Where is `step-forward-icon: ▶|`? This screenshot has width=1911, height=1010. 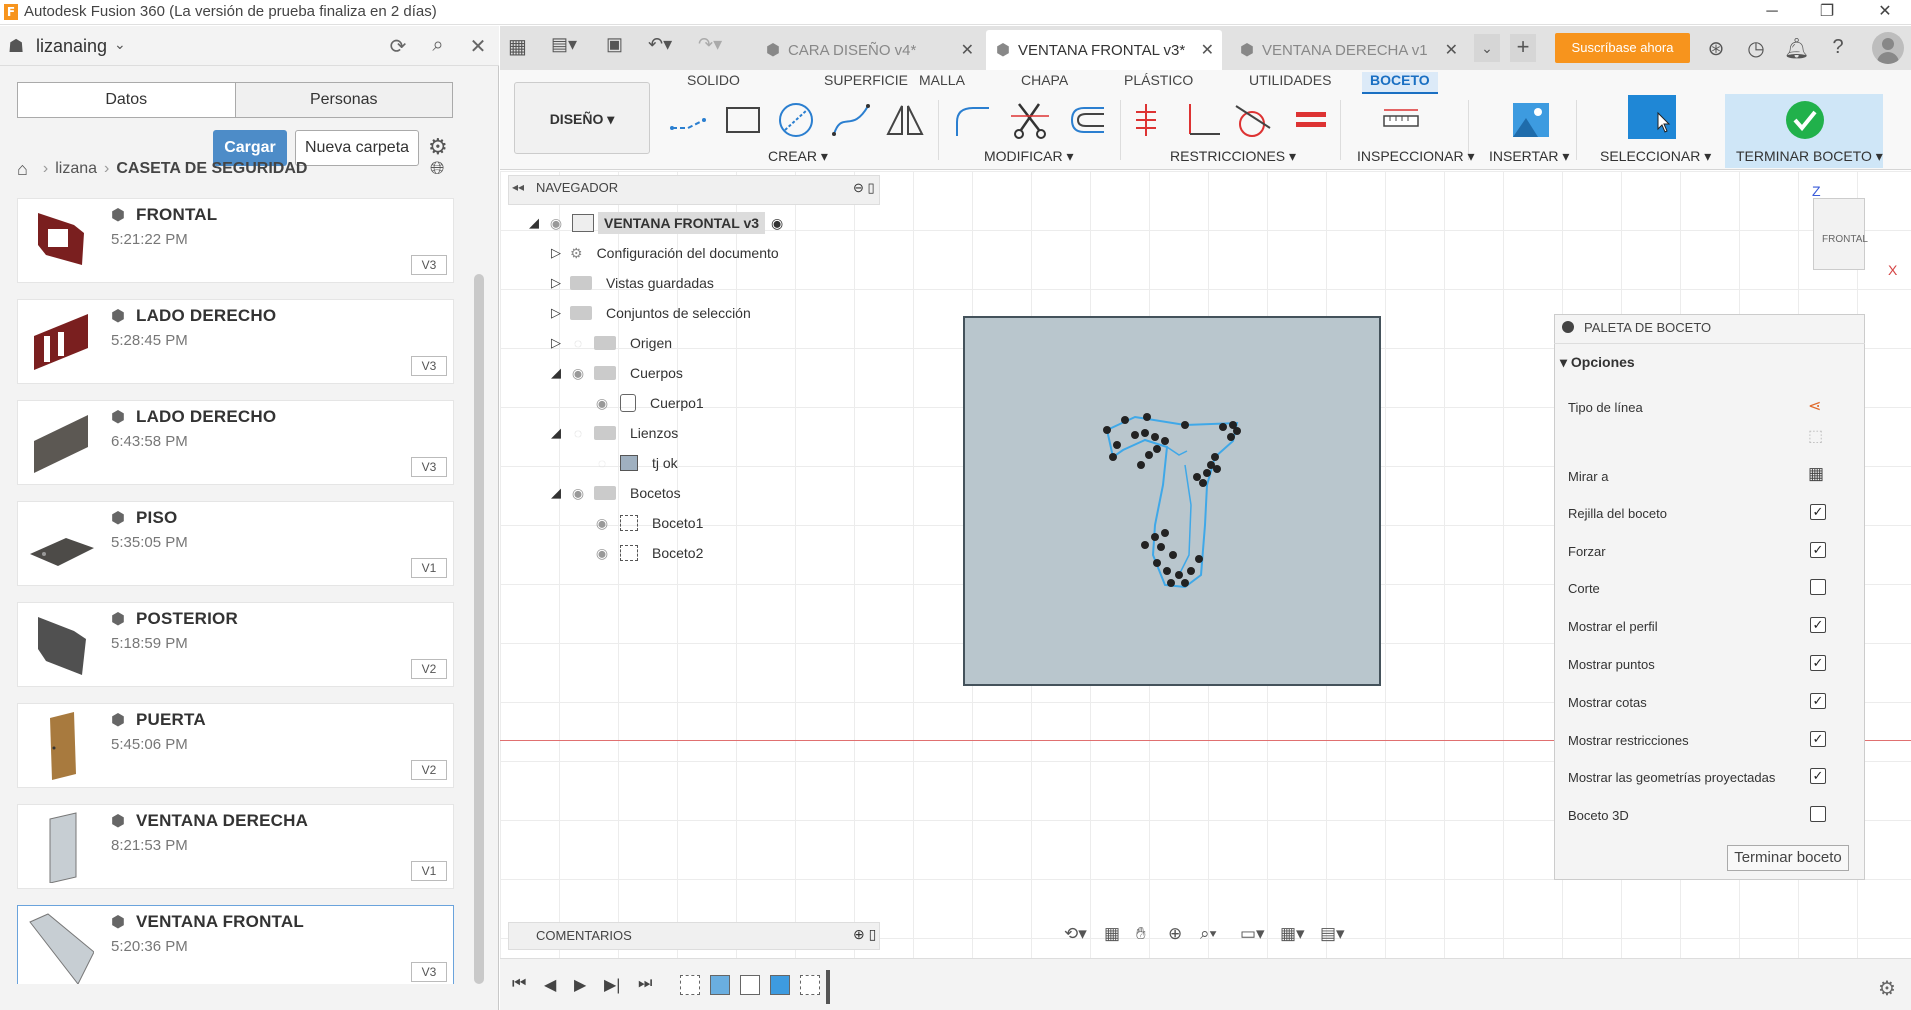 step-forward-icon: ▶| is located at coordinates (612, 985).